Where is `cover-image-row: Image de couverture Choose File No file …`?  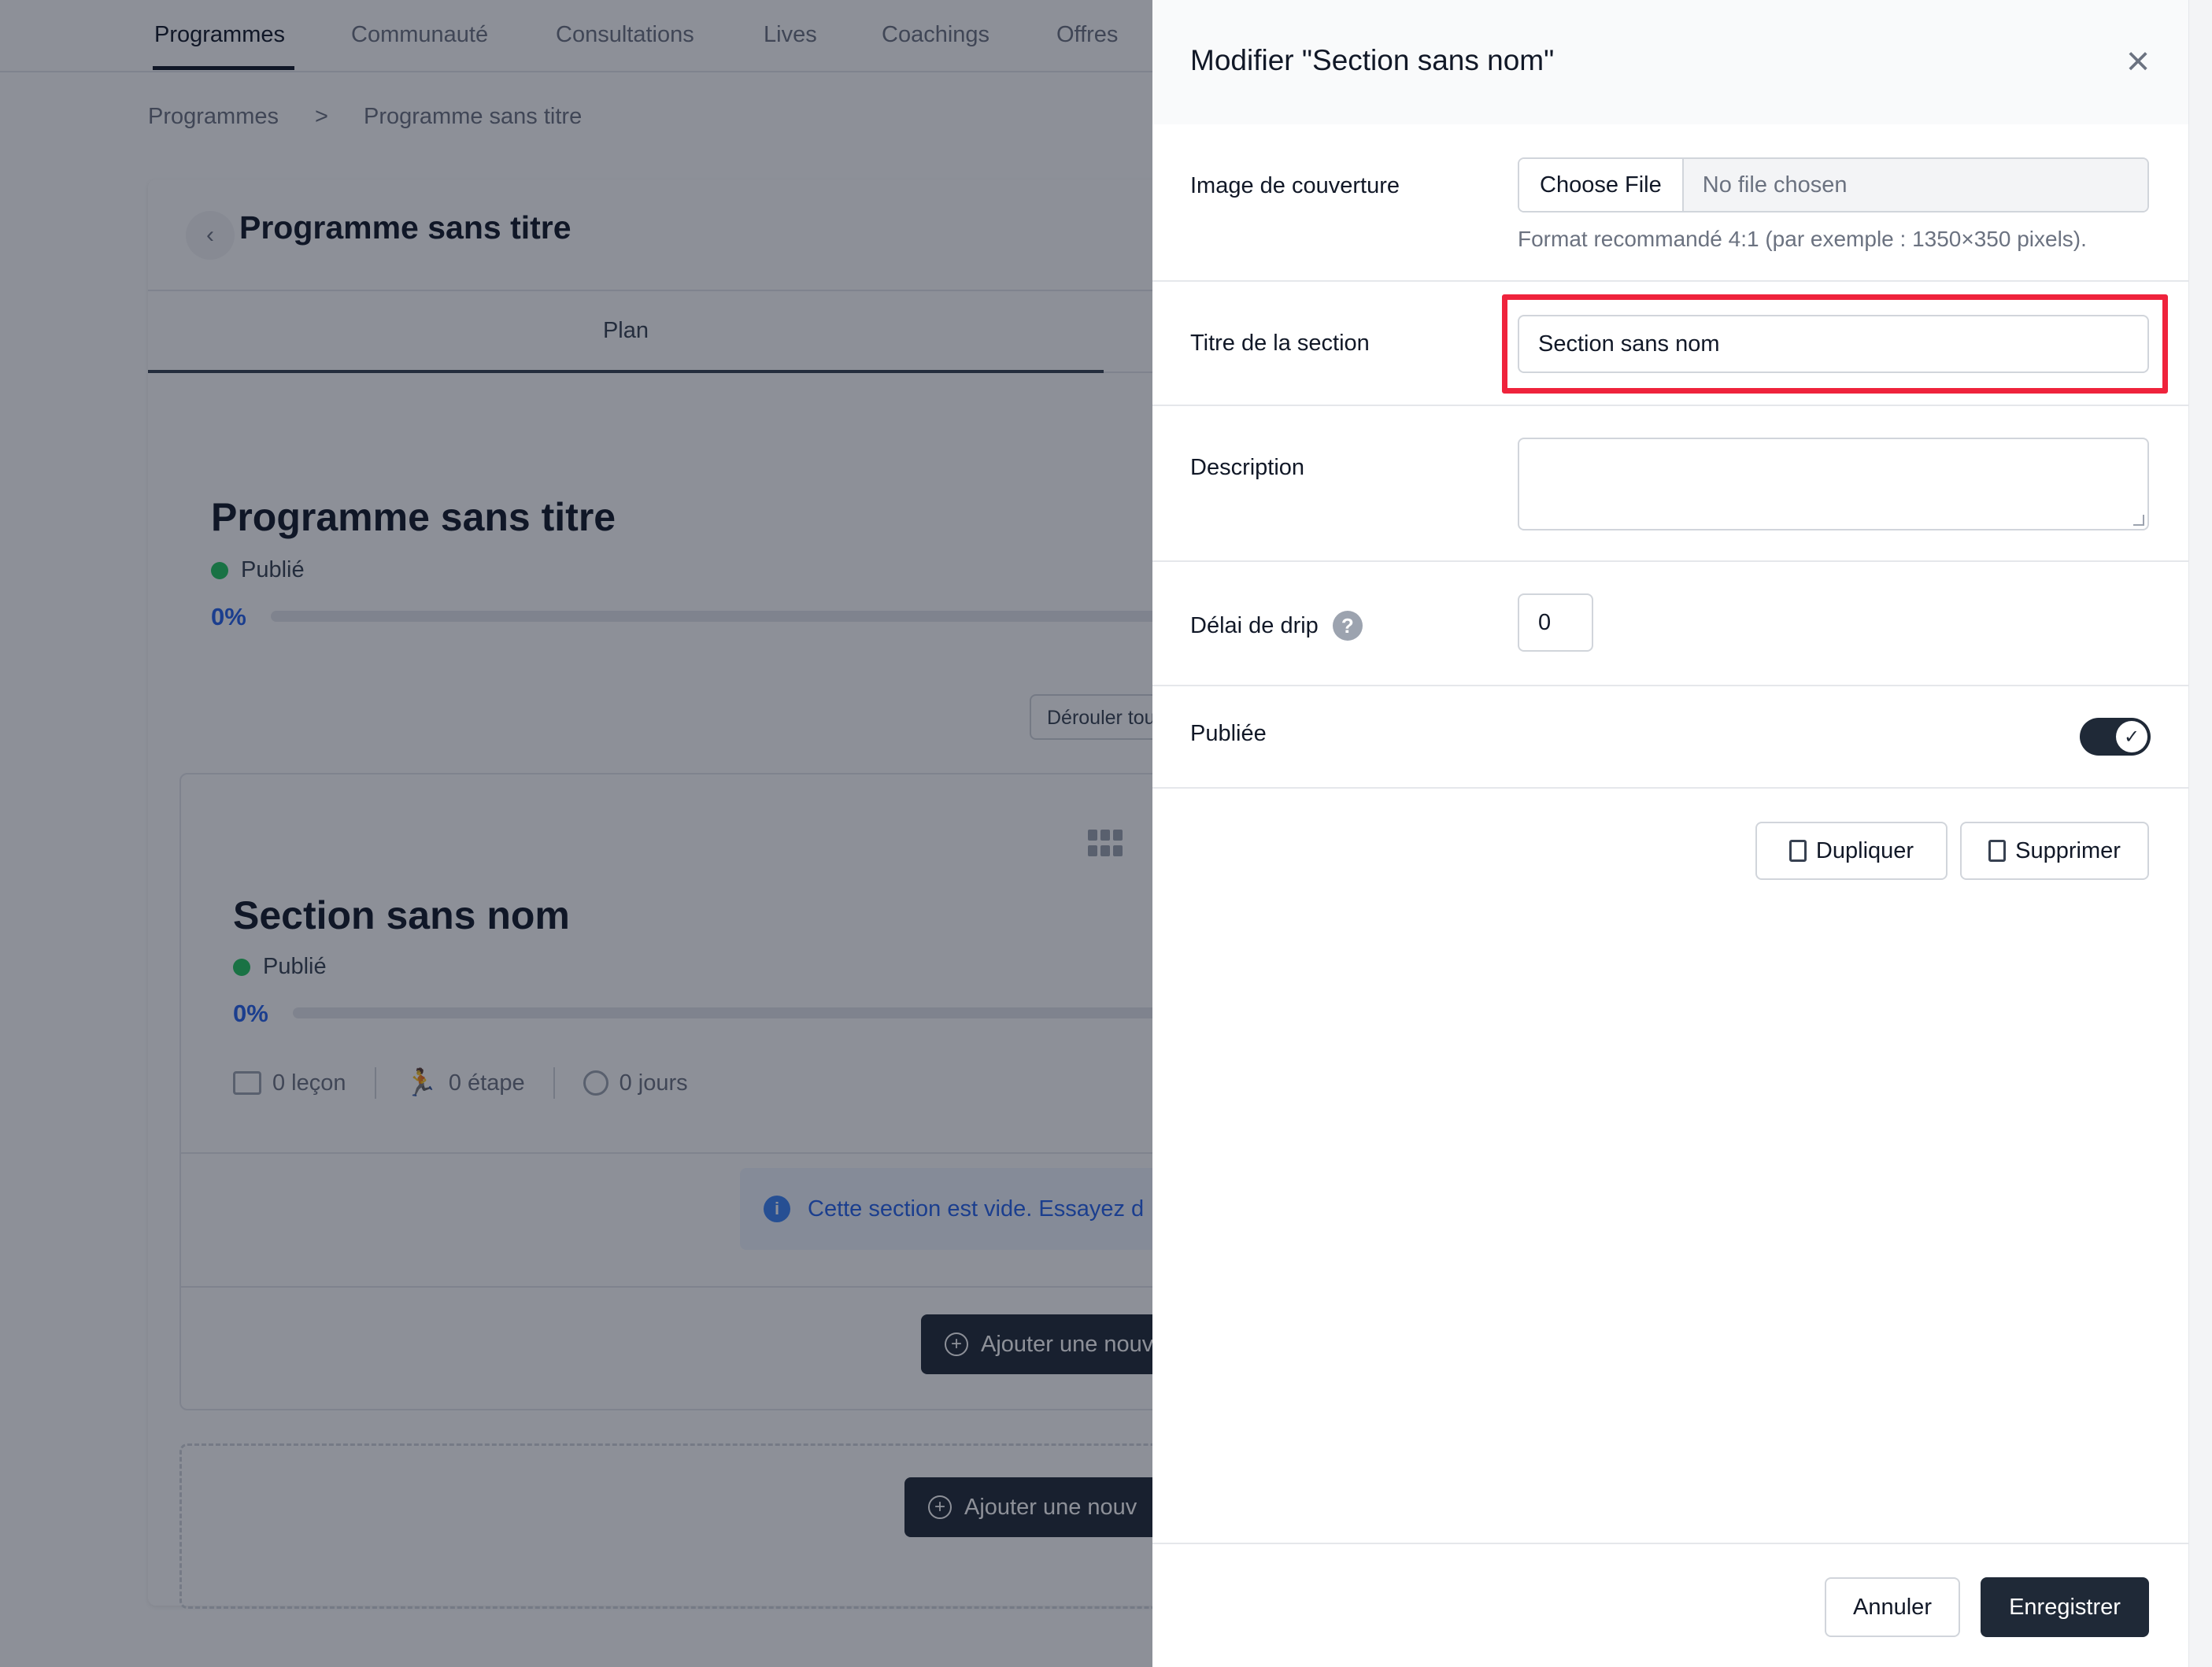 cover-image-row: Image de couverture Choose File No file … is located at coordinates (1670, 203).